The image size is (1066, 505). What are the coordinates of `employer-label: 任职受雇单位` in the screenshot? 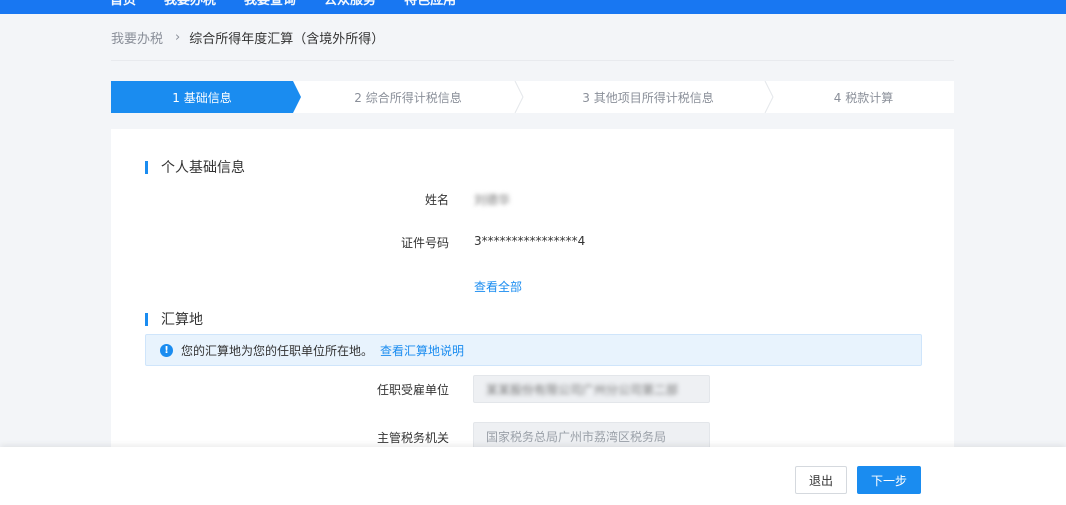 It's located at (412, 390).